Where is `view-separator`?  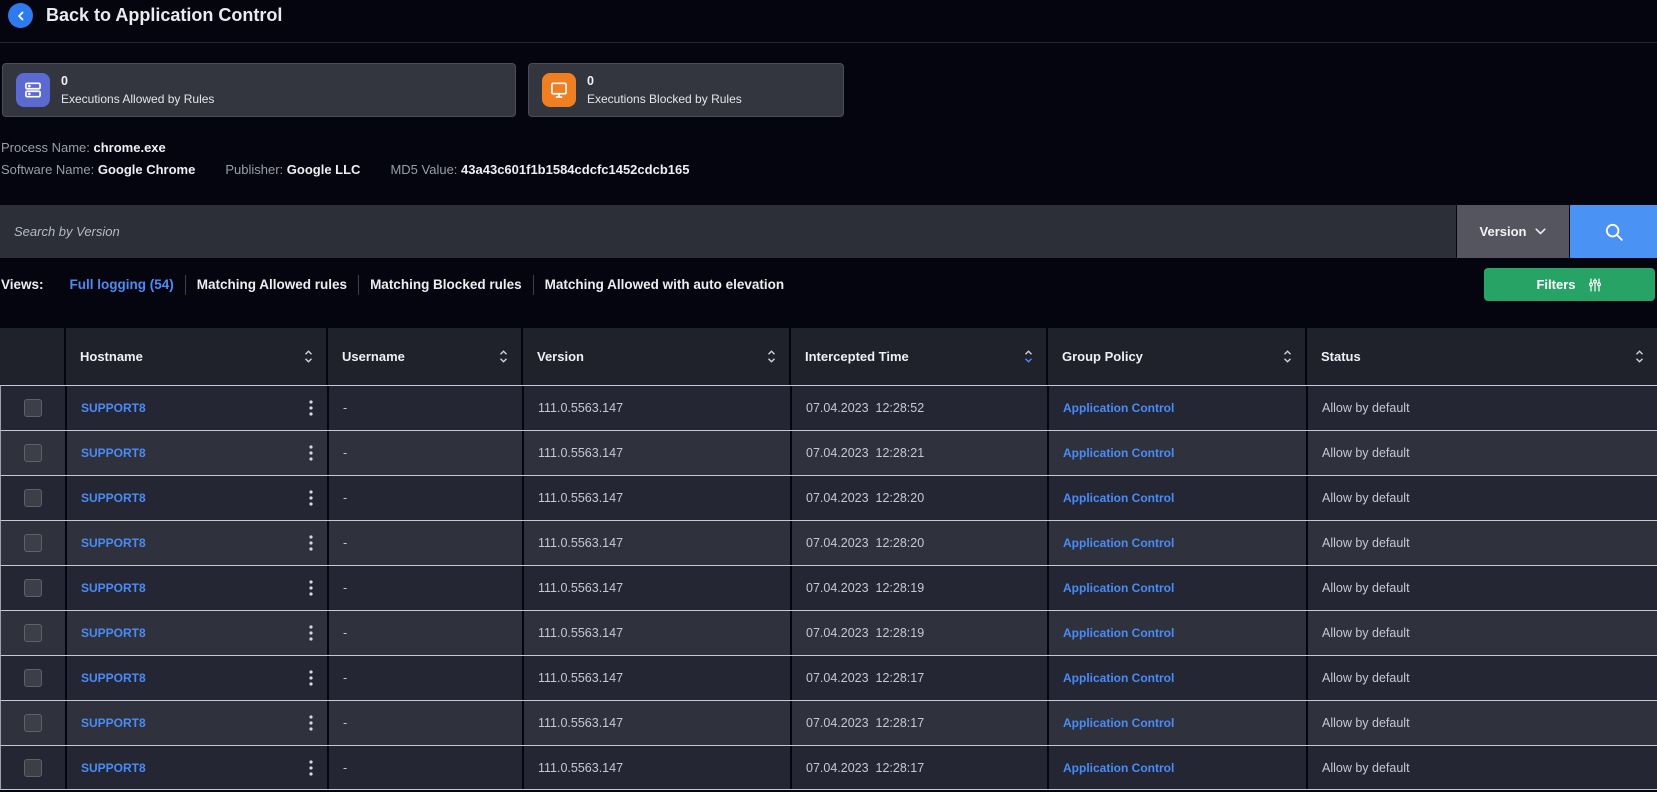 view-separator is located at coordinates (359, 284).